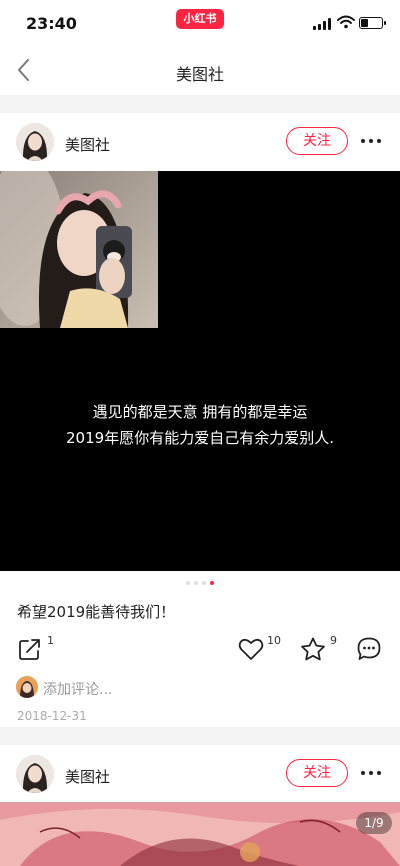 Image resolution: width=400 pixels, height=866 pixels. What do you see at coordinates (313, 649) in the screenshot?
I see `star-icon` at bounding box center [313, 649].